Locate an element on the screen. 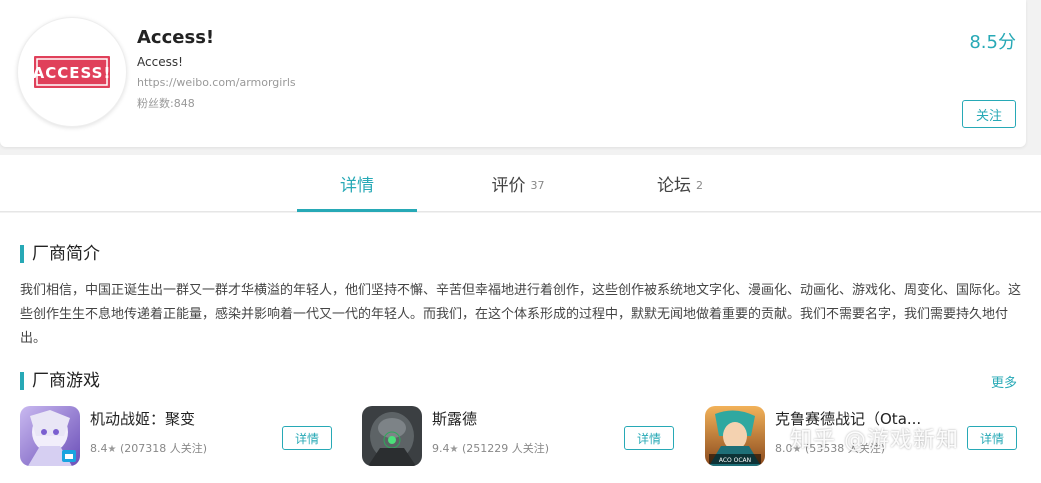 The width and height of the screenshot is (1041, 483). game-icon-crusaders: ACO OCAN is located at coordinates (735, 436).